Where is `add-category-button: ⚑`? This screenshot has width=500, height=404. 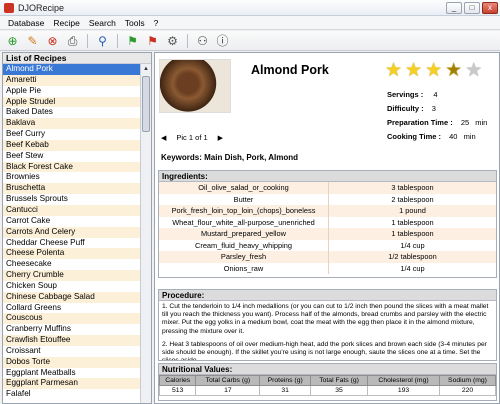 add-category-button: ⚑ is located at coordinates (132, 41).